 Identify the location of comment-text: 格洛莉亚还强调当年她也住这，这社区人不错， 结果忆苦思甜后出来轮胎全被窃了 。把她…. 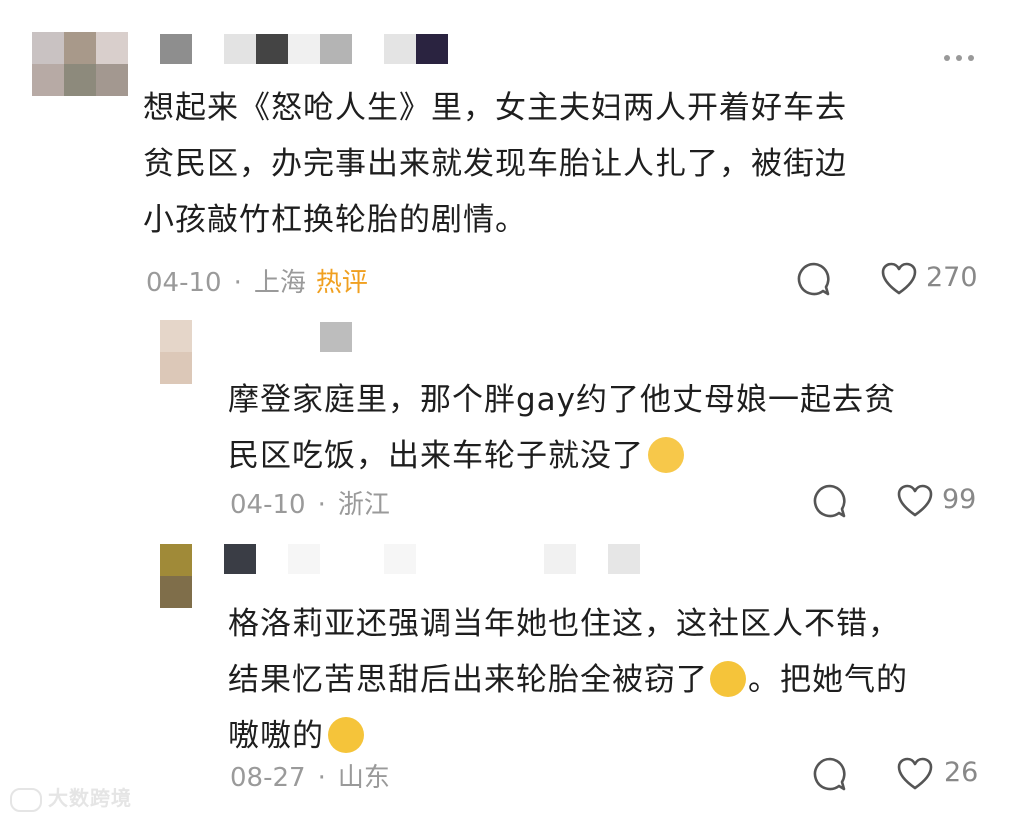
(568, 680).